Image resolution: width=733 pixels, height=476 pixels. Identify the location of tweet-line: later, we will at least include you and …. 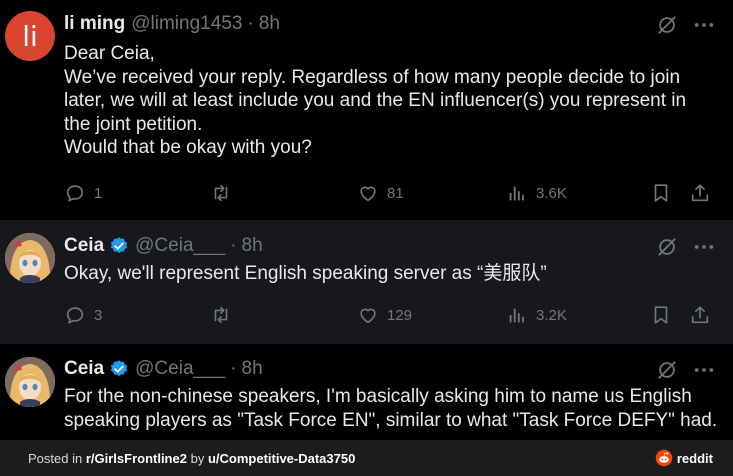
(375, 100).